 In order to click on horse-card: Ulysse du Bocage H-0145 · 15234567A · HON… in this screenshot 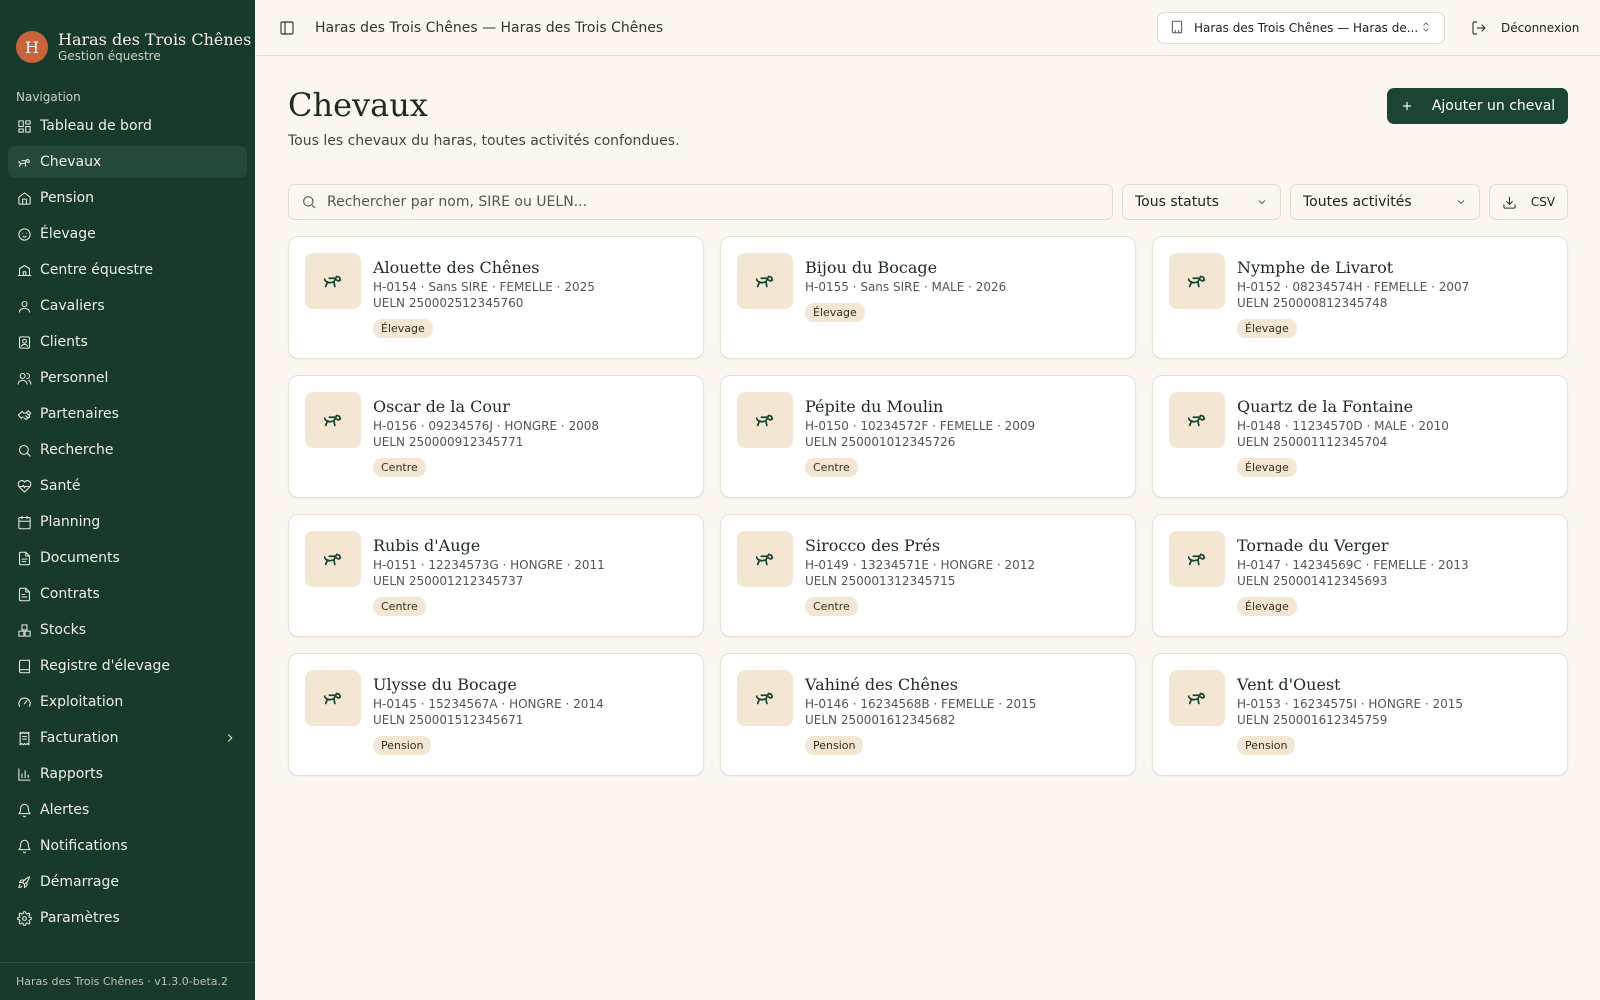, I will do `click(496, 714)`.